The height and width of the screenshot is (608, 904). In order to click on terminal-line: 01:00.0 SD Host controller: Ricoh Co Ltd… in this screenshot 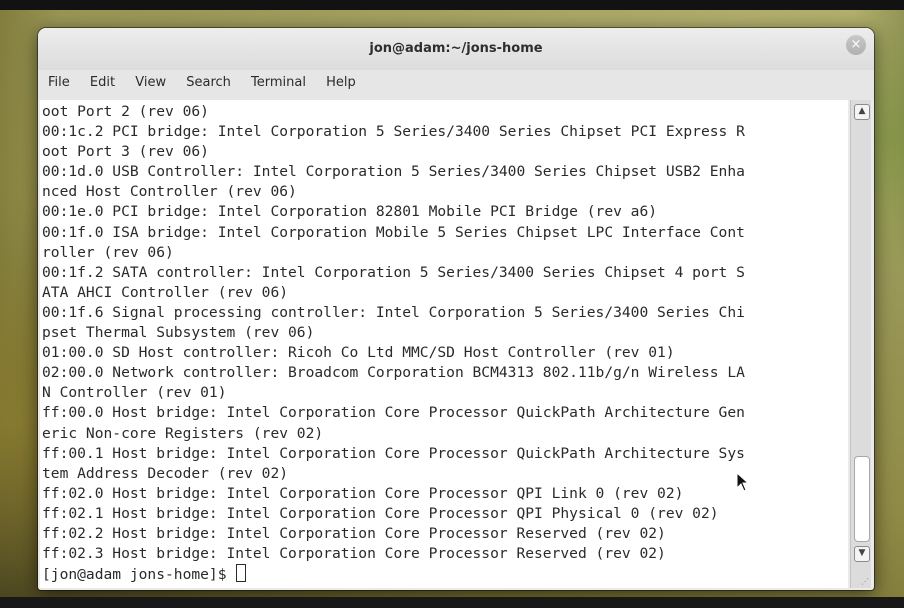, I will do `click(358, 353)`.